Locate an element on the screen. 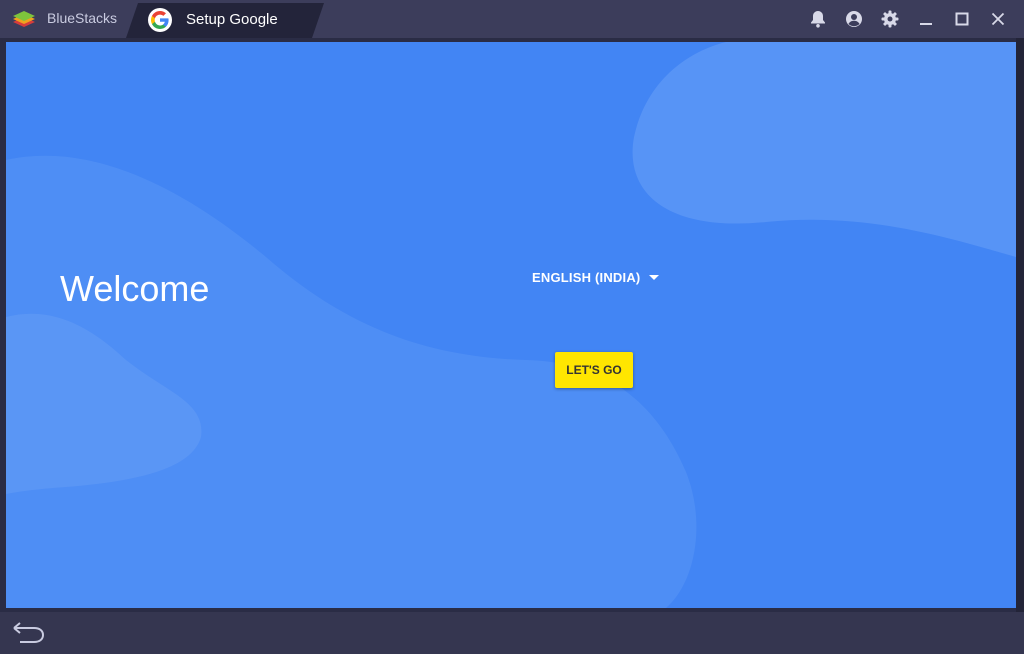  bell-icon is located at coordinates (818, 19).